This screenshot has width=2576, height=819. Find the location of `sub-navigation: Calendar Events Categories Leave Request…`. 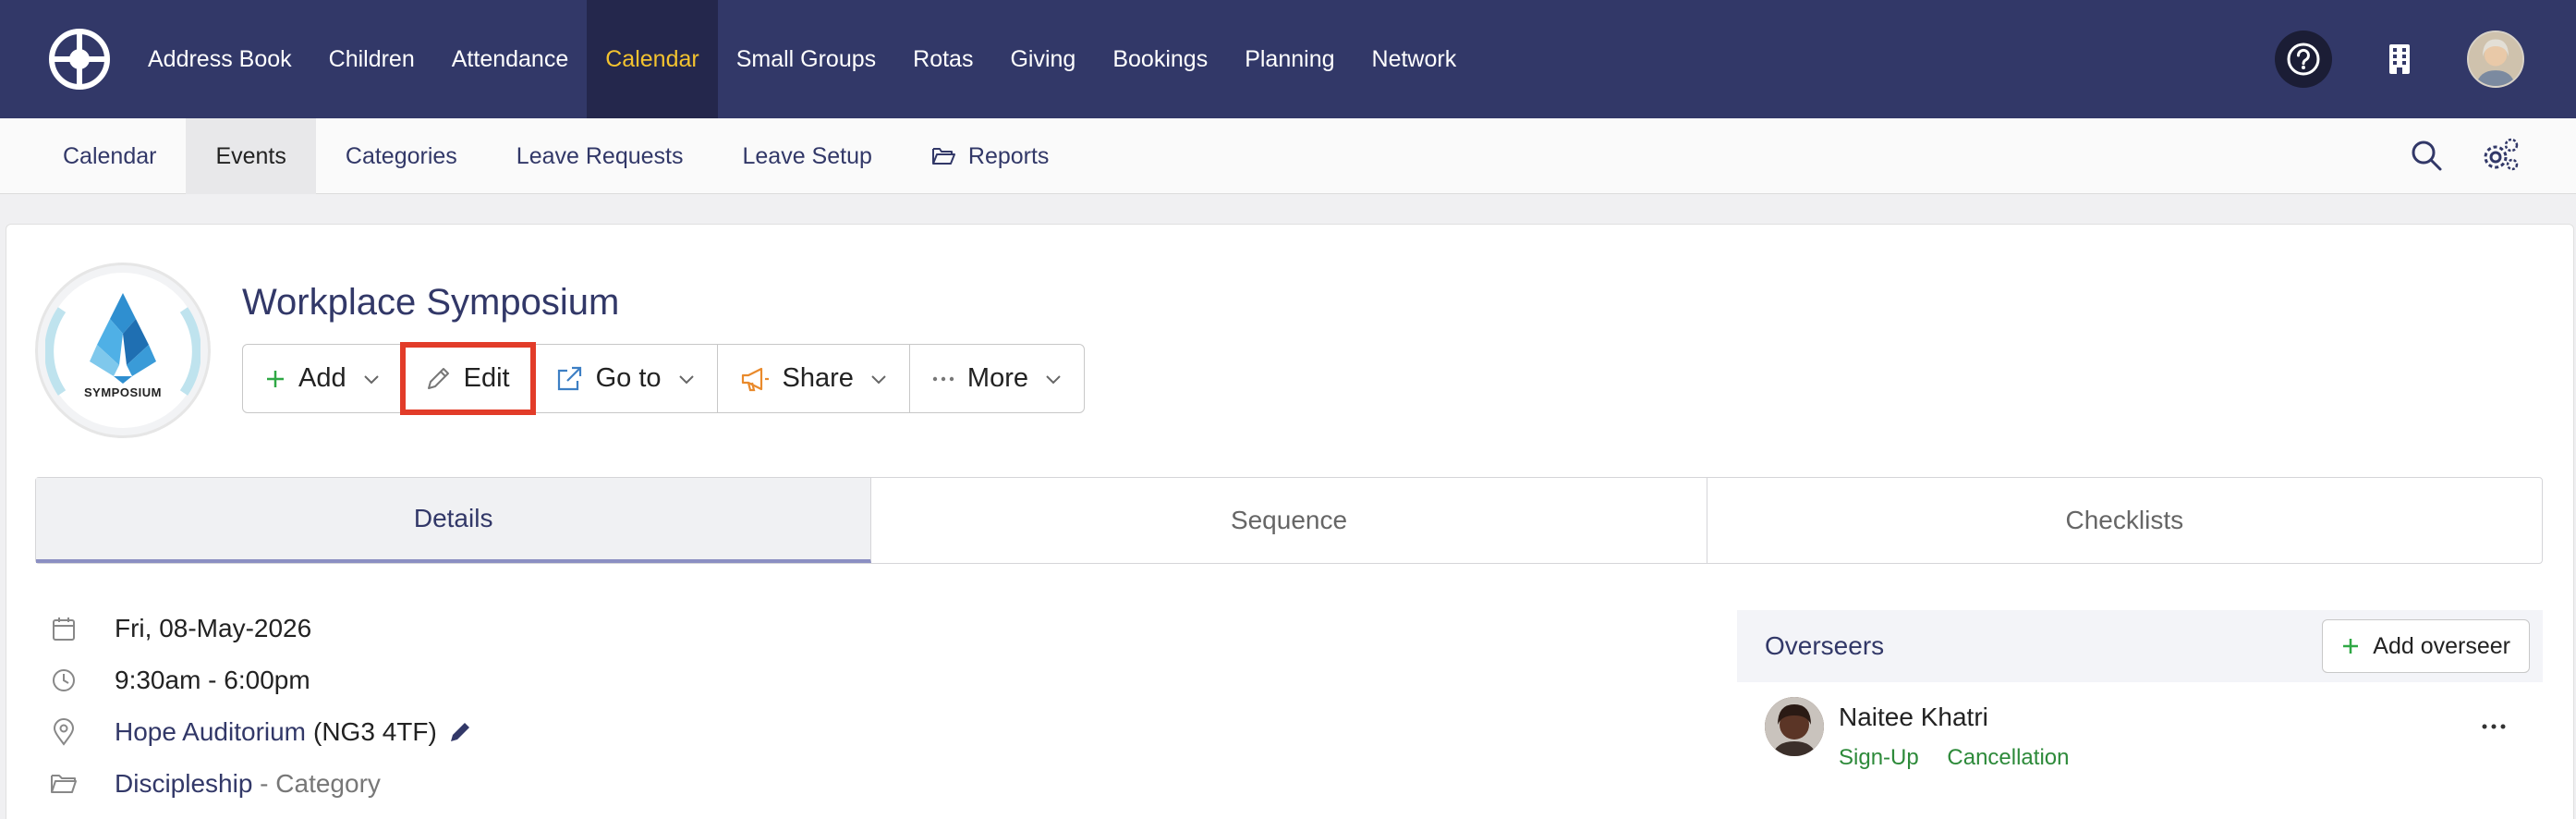

sub-navigation: Calendar Events Categories Leave Request… is located at coordinates (1288, 156).